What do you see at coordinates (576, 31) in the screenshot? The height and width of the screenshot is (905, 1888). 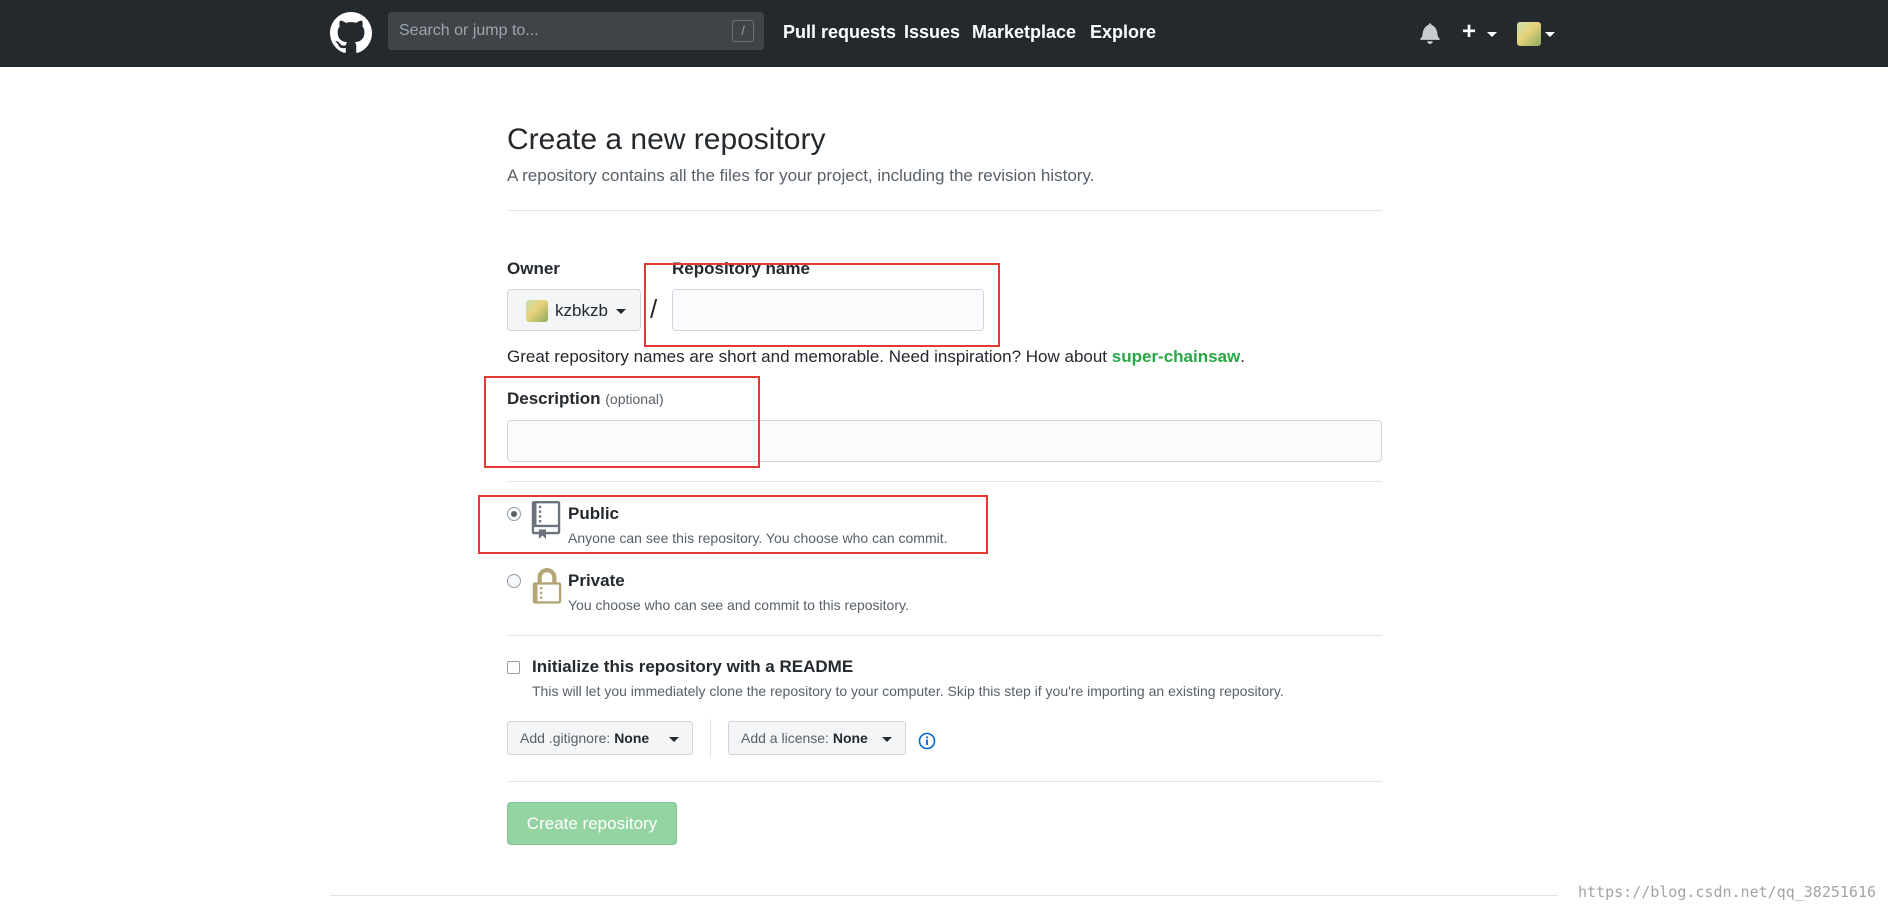 I see `search-input: Search or jump to... /` at bounding box center [576, 31].